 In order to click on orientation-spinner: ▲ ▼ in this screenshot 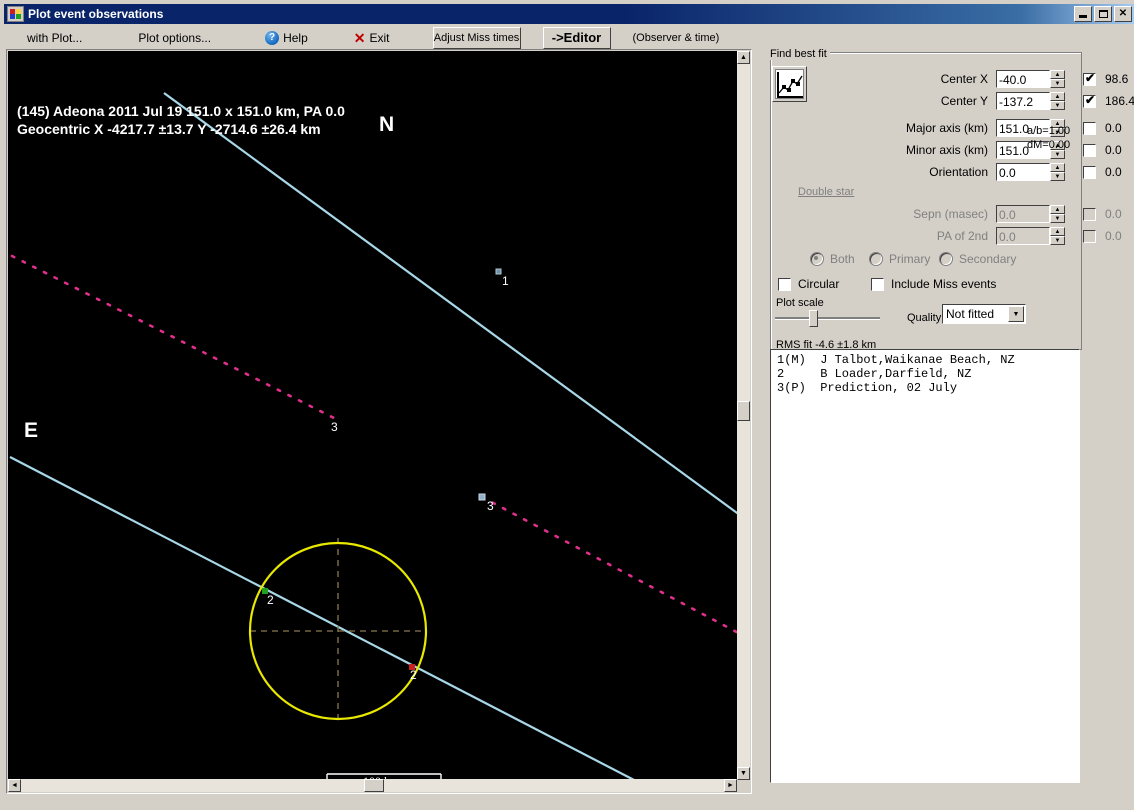, I will do `click(1057, 172)`.